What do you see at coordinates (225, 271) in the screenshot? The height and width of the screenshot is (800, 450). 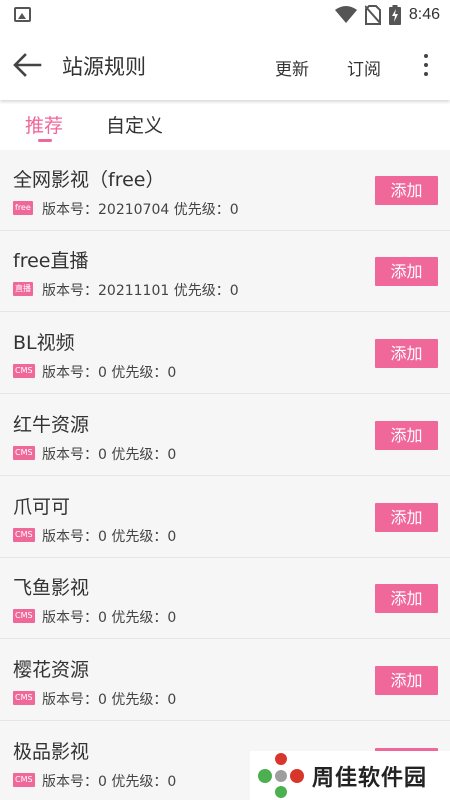 I see `list-item: free直播 直播 版本号：20211101 优先级：0 添加` at bounding box center [225, 271].